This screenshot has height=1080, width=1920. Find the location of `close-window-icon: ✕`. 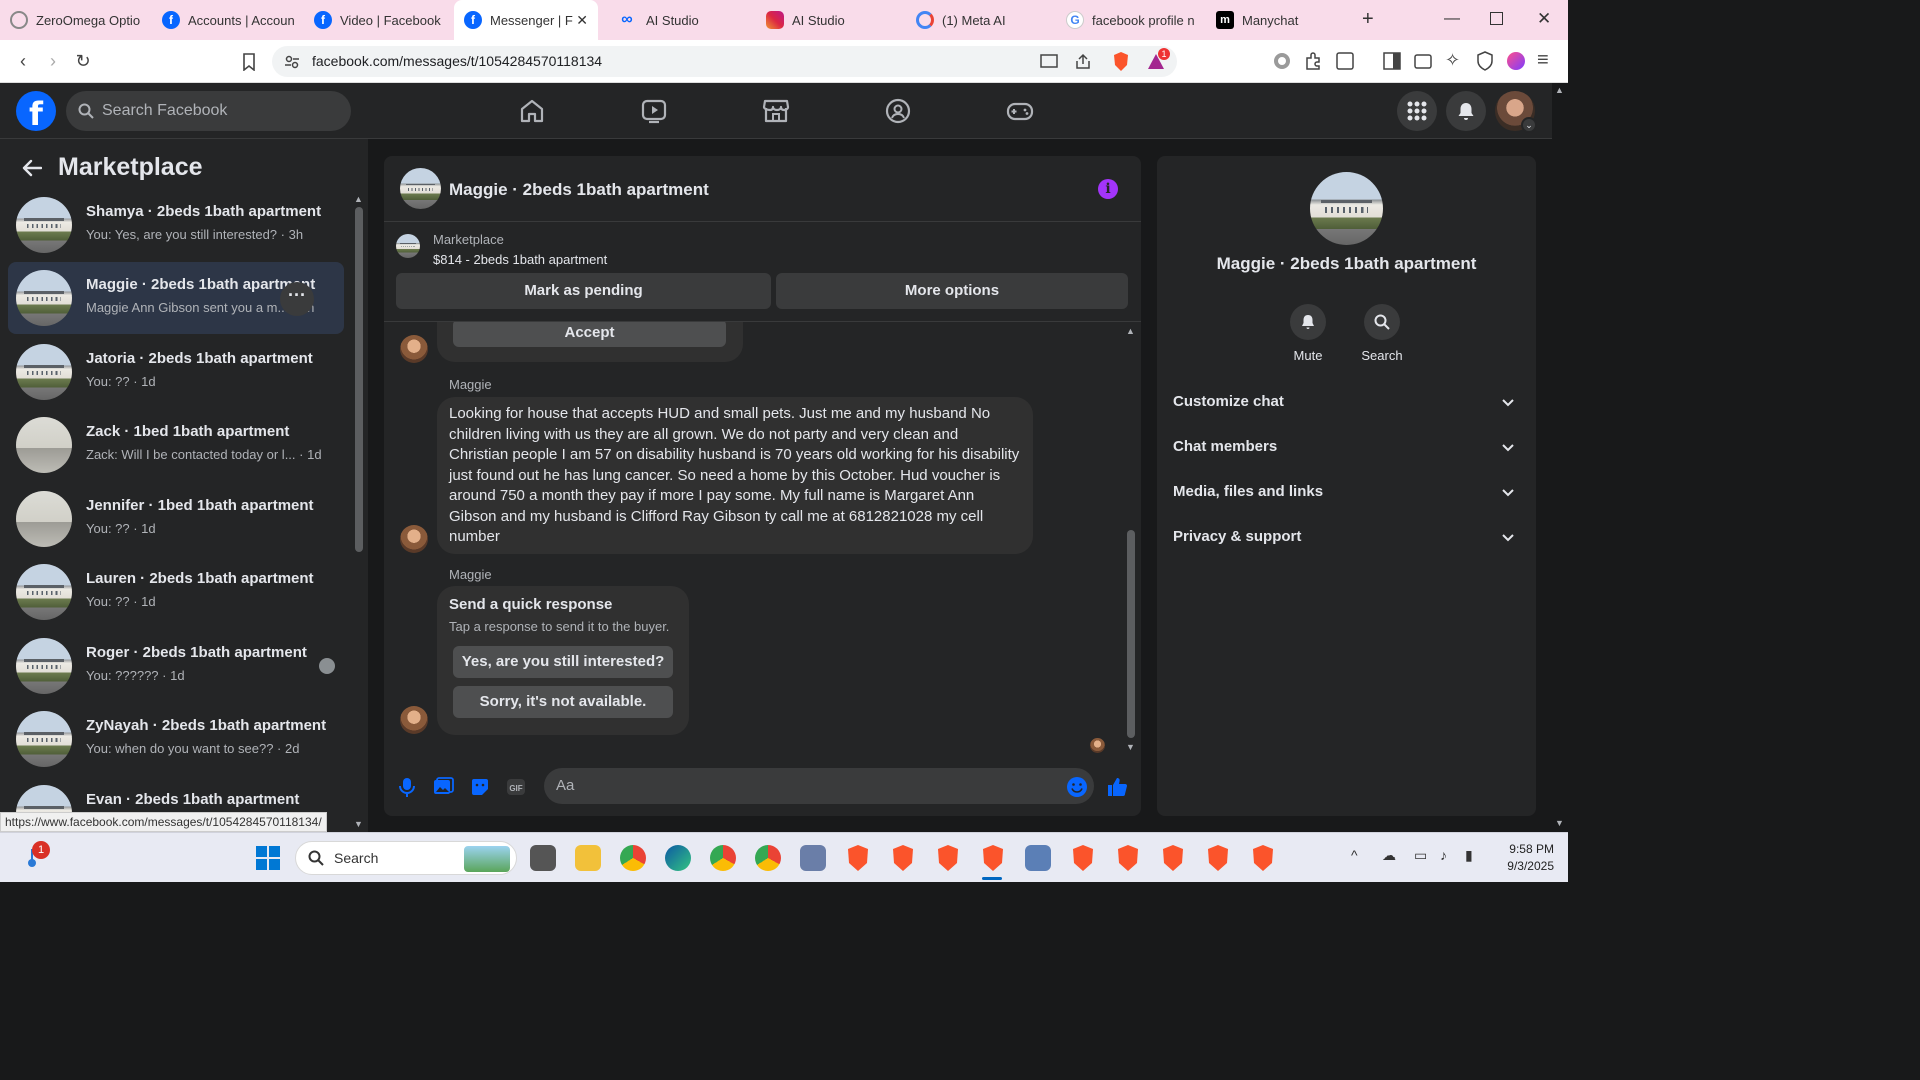

close-window-icon: ✕ is located at coordinates (1544, 19).